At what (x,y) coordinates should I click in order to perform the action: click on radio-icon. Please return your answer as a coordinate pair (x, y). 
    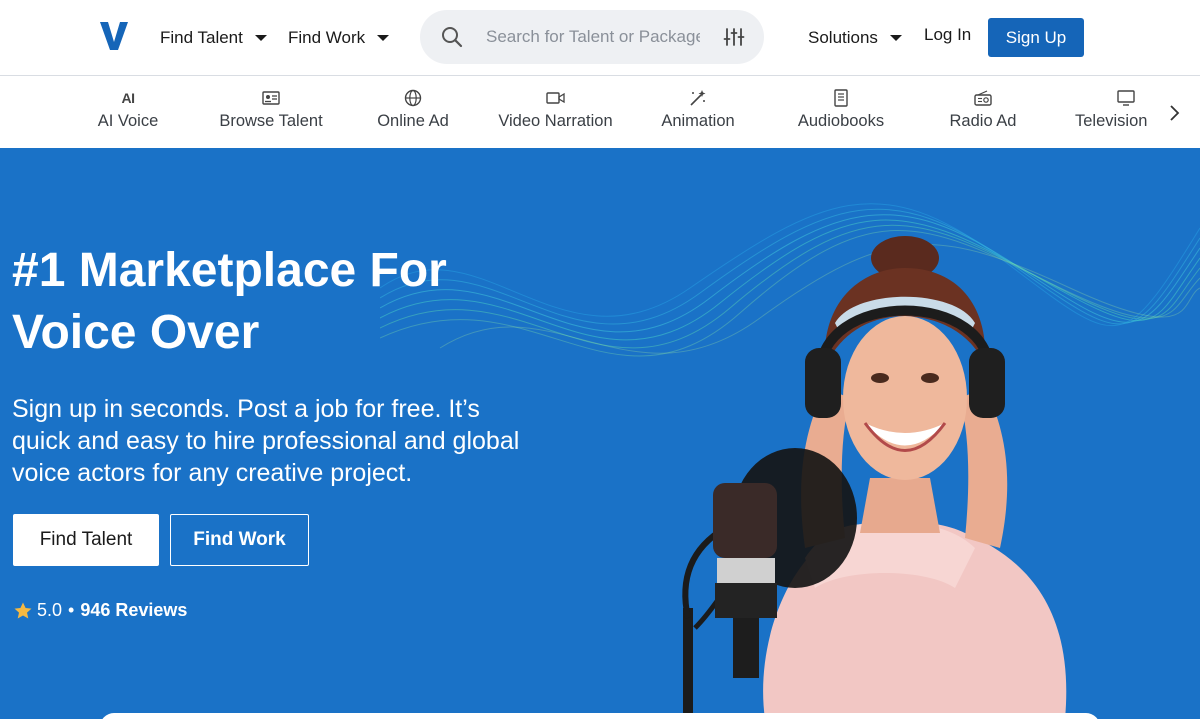
    Looking at the image, I should click on (983, 98).